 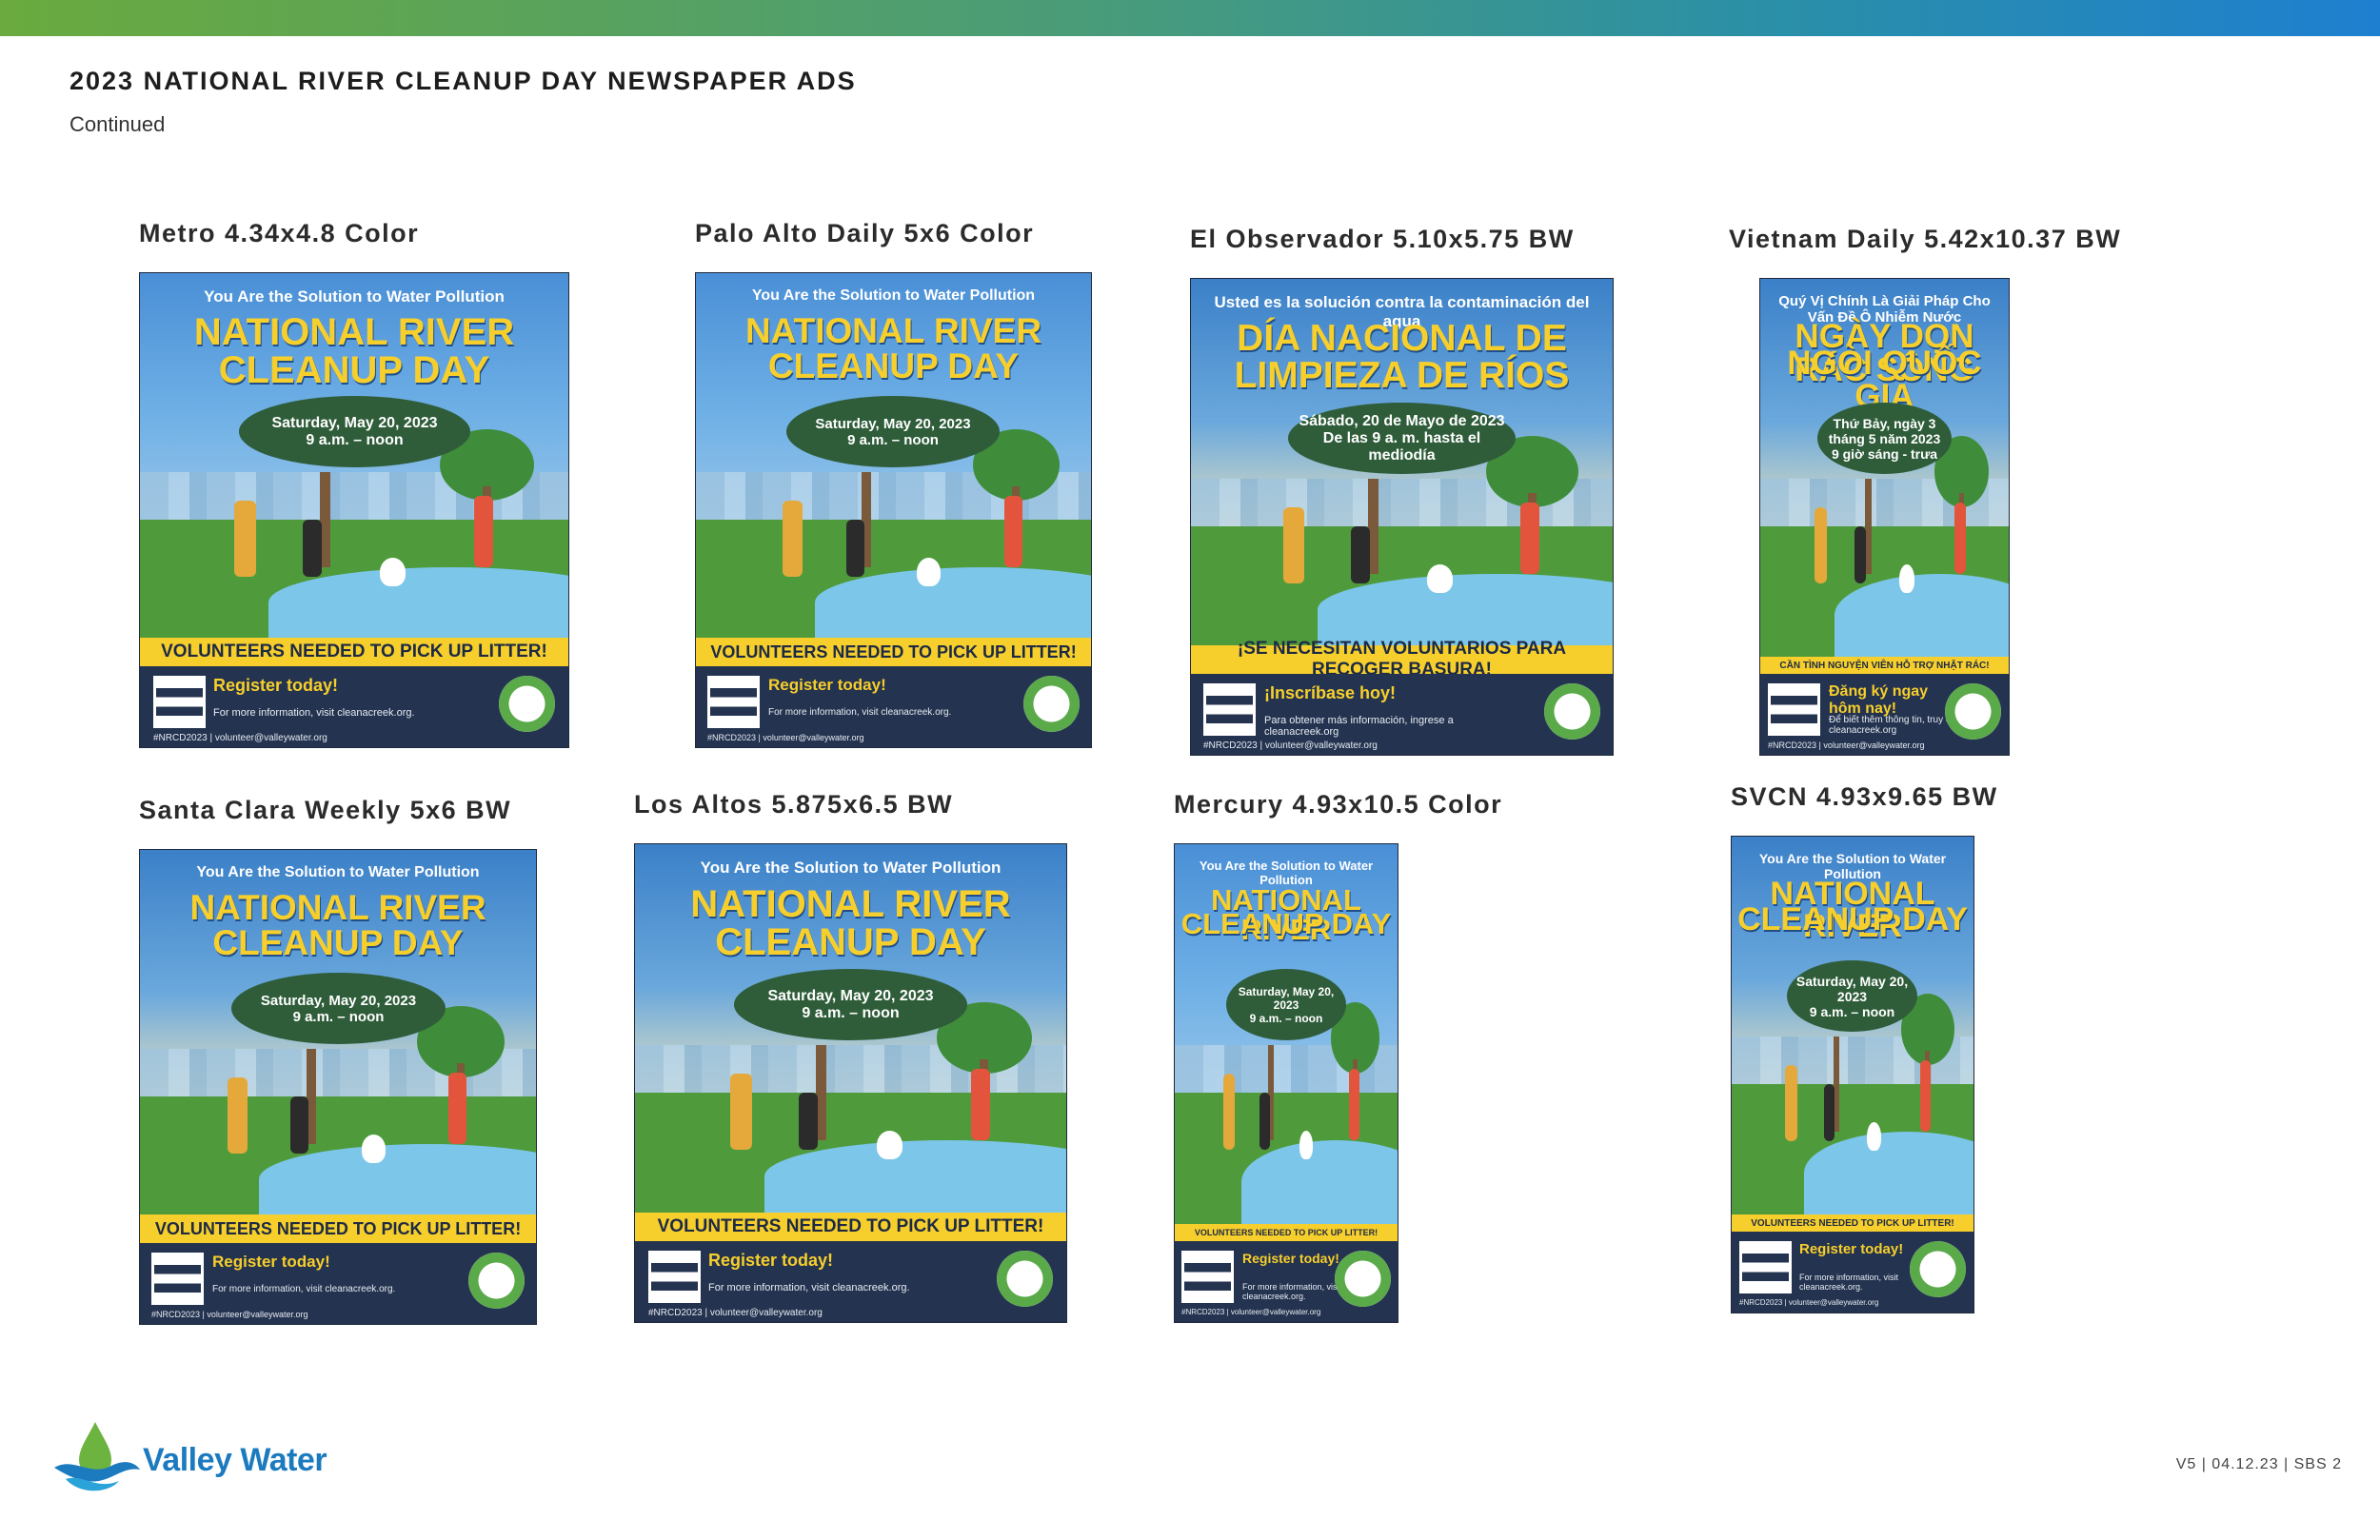 What do you see at coordinates (1382, 239) in the screenshot?
I see `ad-label-el-observador: El Observador 5.10x5.75 BW` at bounding box center [1382, 239].